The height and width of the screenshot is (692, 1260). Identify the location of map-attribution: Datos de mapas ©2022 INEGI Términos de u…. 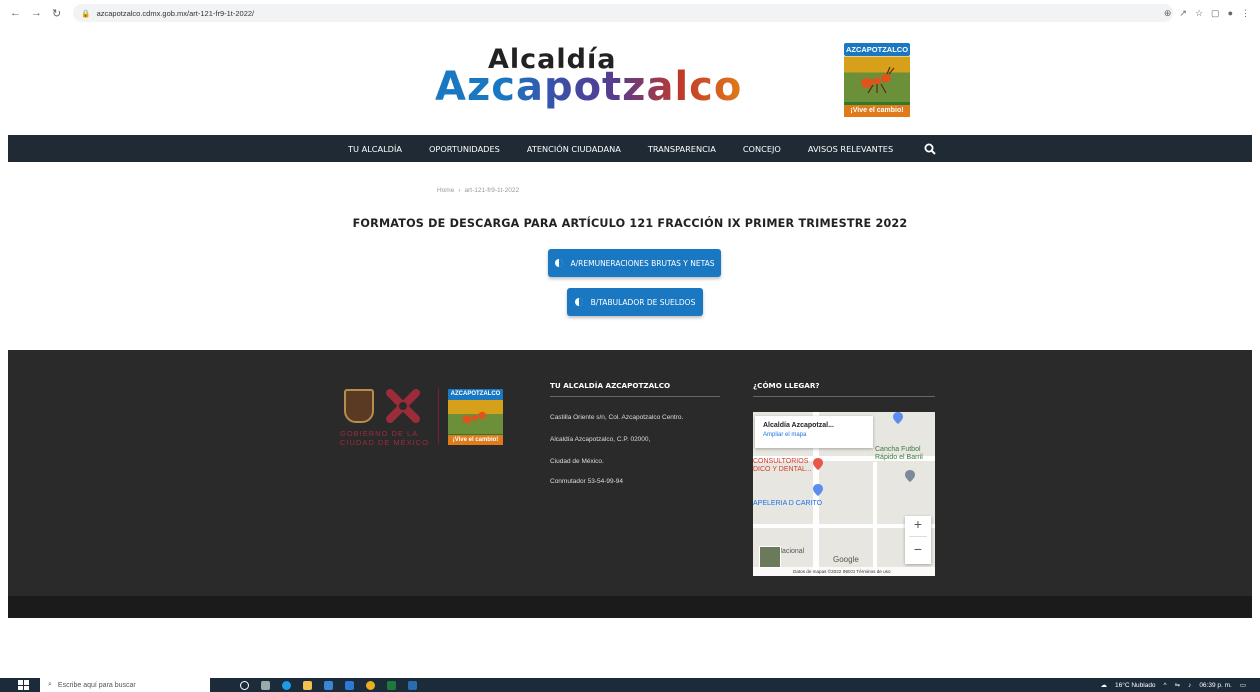
(844, 571).